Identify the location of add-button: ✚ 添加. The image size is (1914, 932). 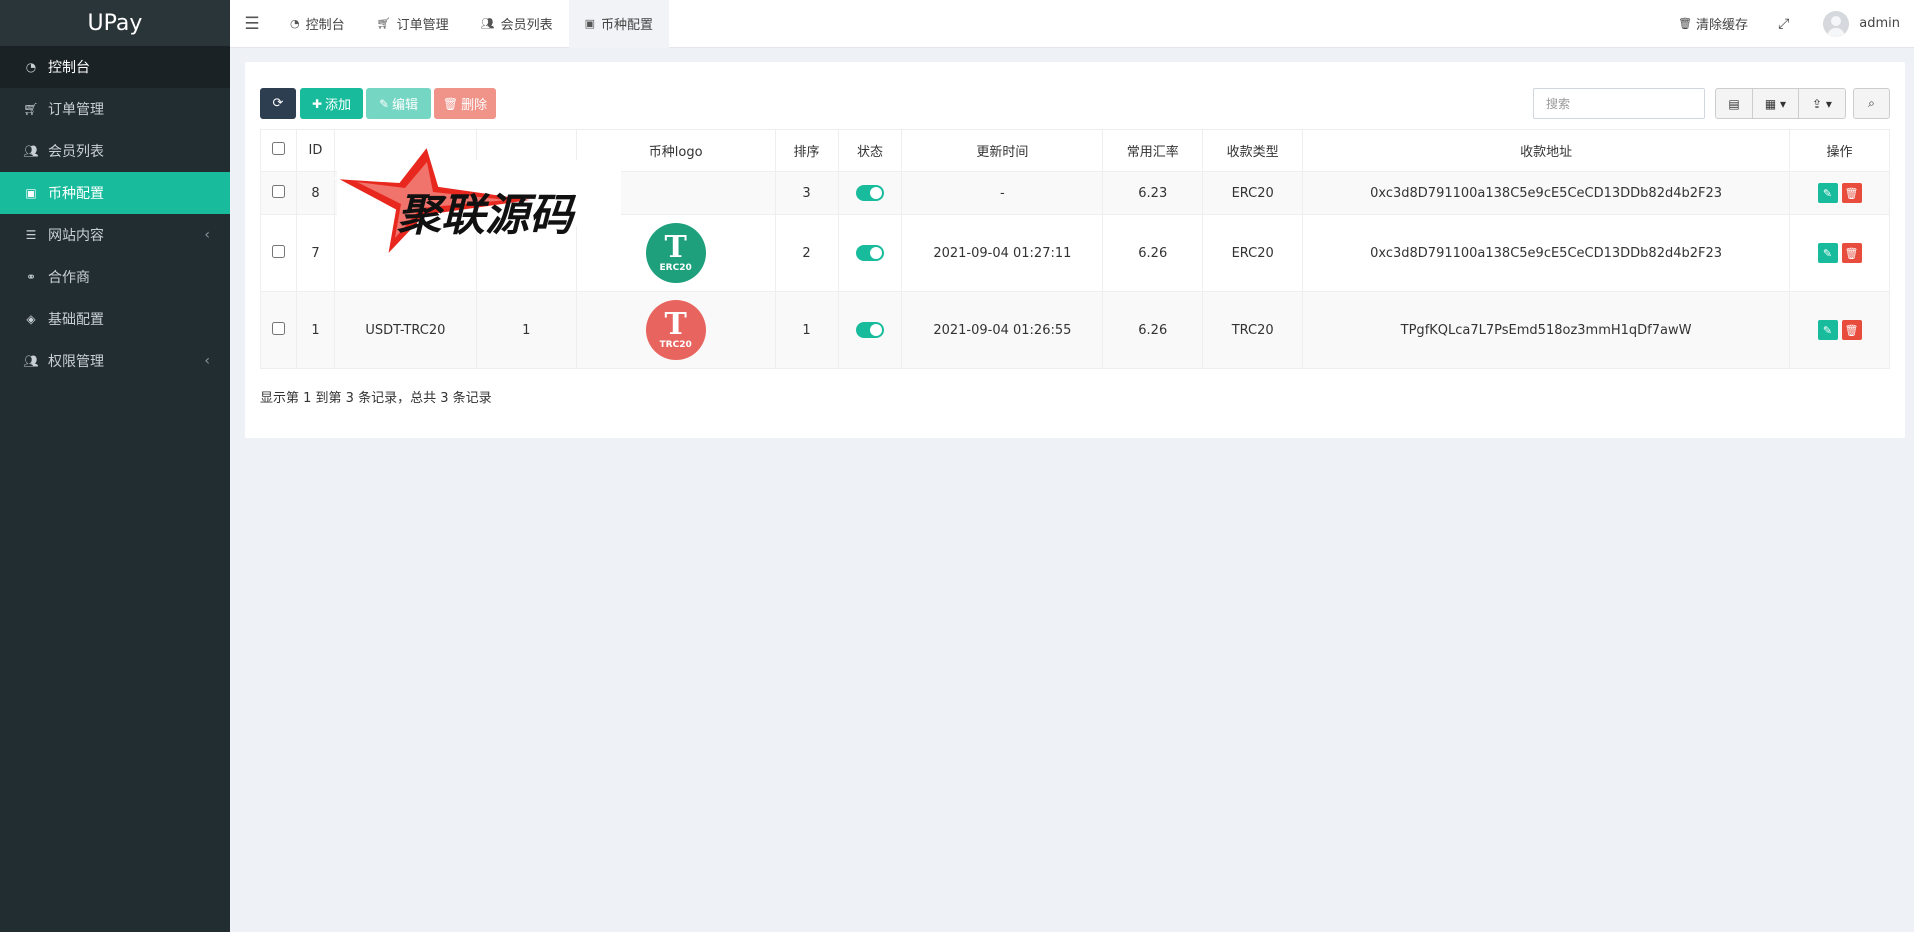
(331, 103).